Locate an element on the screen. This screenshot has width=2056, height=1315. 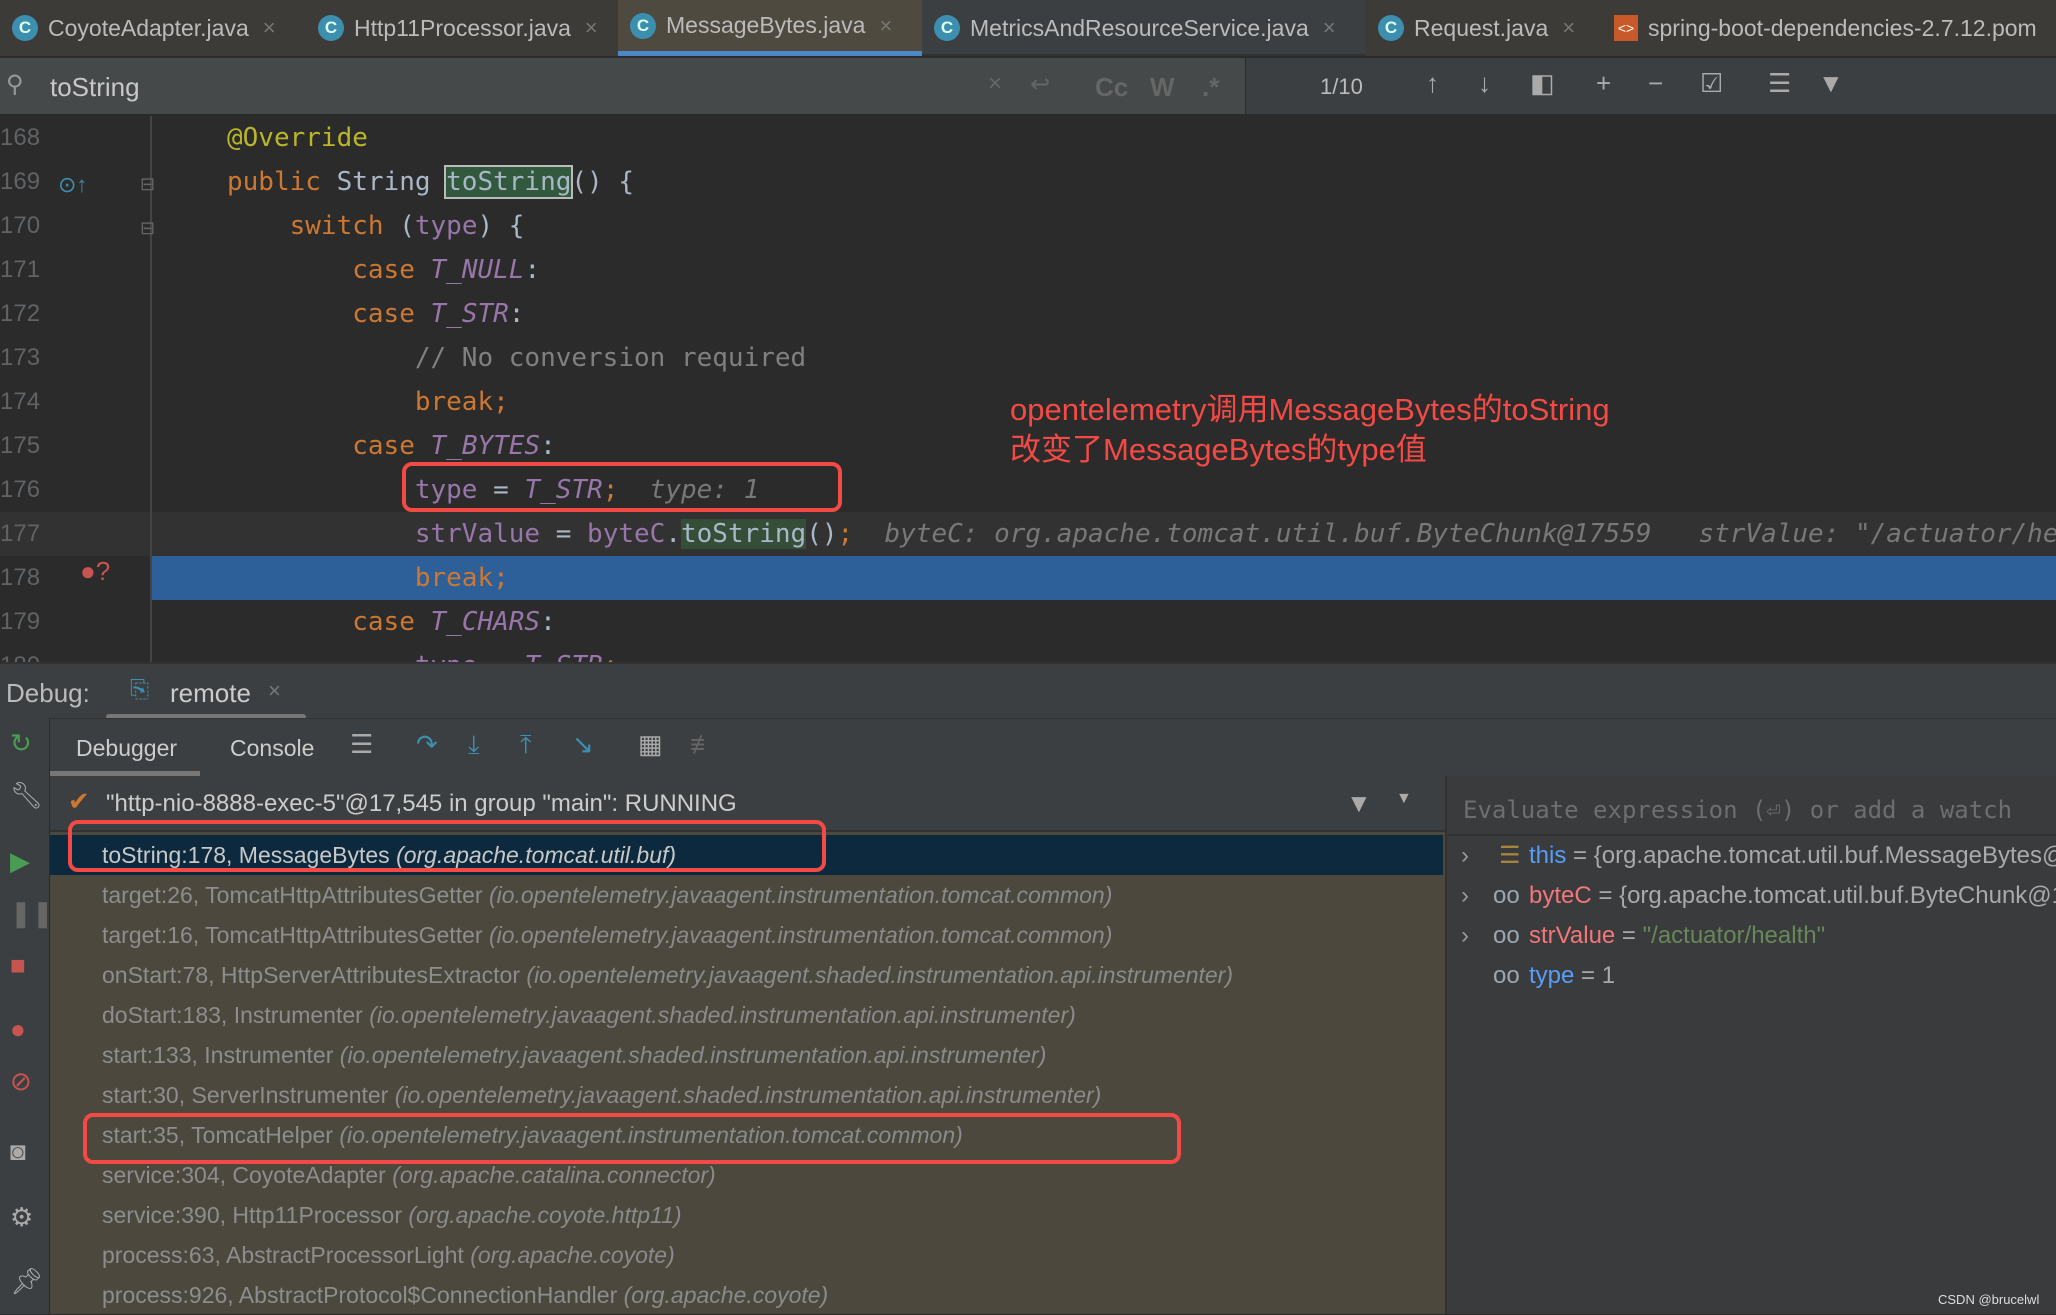
line-number: 172 is located at coordinates (22, 314).